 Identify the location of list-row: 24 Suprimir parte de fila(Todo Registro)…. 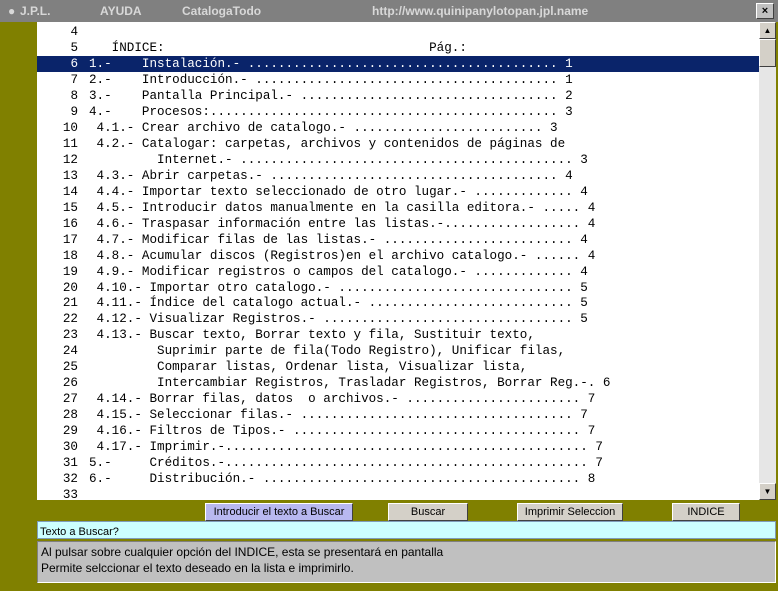
(398, 351).